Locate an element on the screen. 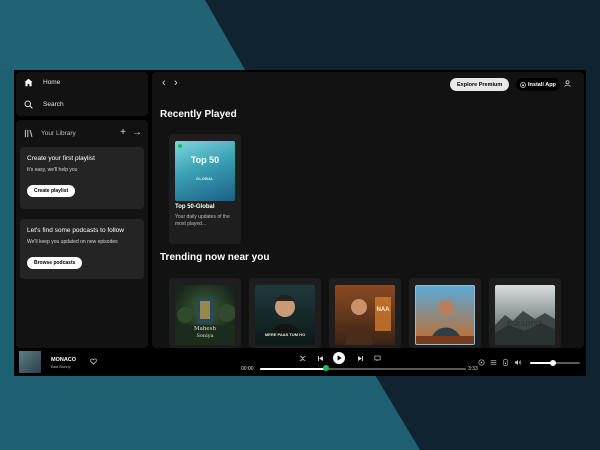 The height and width of the screenshot is (450, 600). heart-icon is located at coordinates (93, 361).